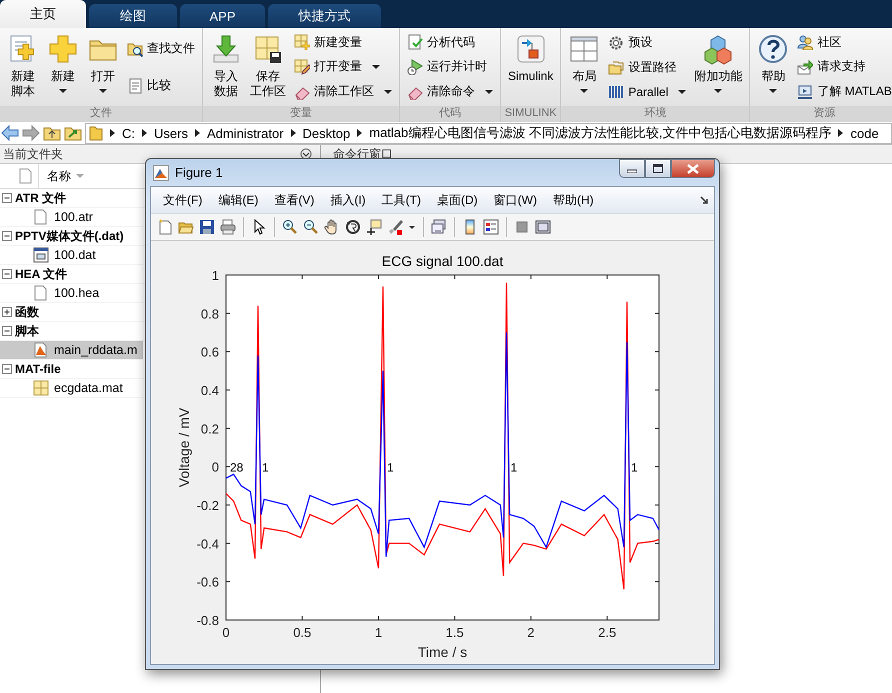 The height and width of the screenshot is (693, 892). What do you see at coordinates (515, 200) in the screenshot?
I see `menu-item: 窗口(W)` at bounding box center [515, 200].